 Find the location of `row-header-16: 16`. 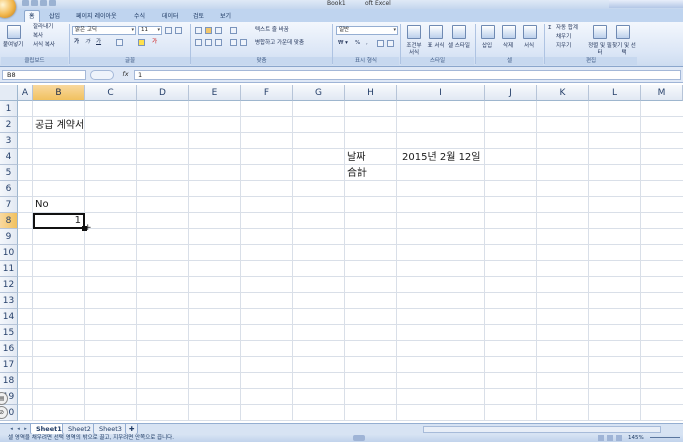

row-header-16: 16 is located at coordinates (9, 349).